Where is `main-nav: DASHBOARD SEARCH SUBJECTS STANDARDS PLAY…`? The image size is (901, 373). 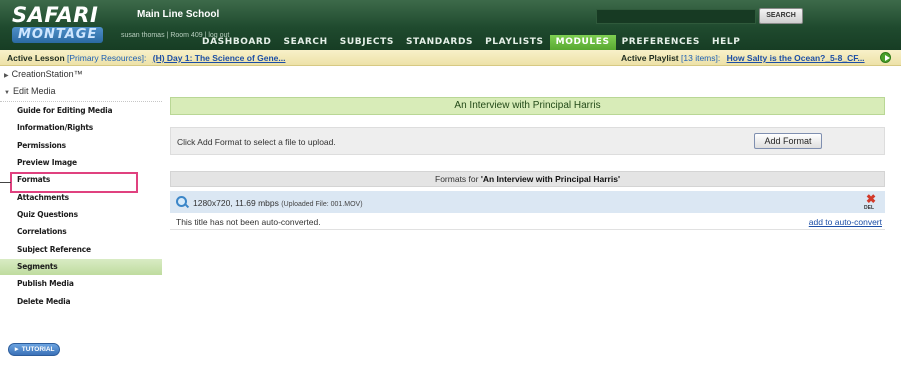
main-nav: DASHBOARD SEARCH SUBJECTS STANDARDS PLAY… is located at coordinates (471, 42).